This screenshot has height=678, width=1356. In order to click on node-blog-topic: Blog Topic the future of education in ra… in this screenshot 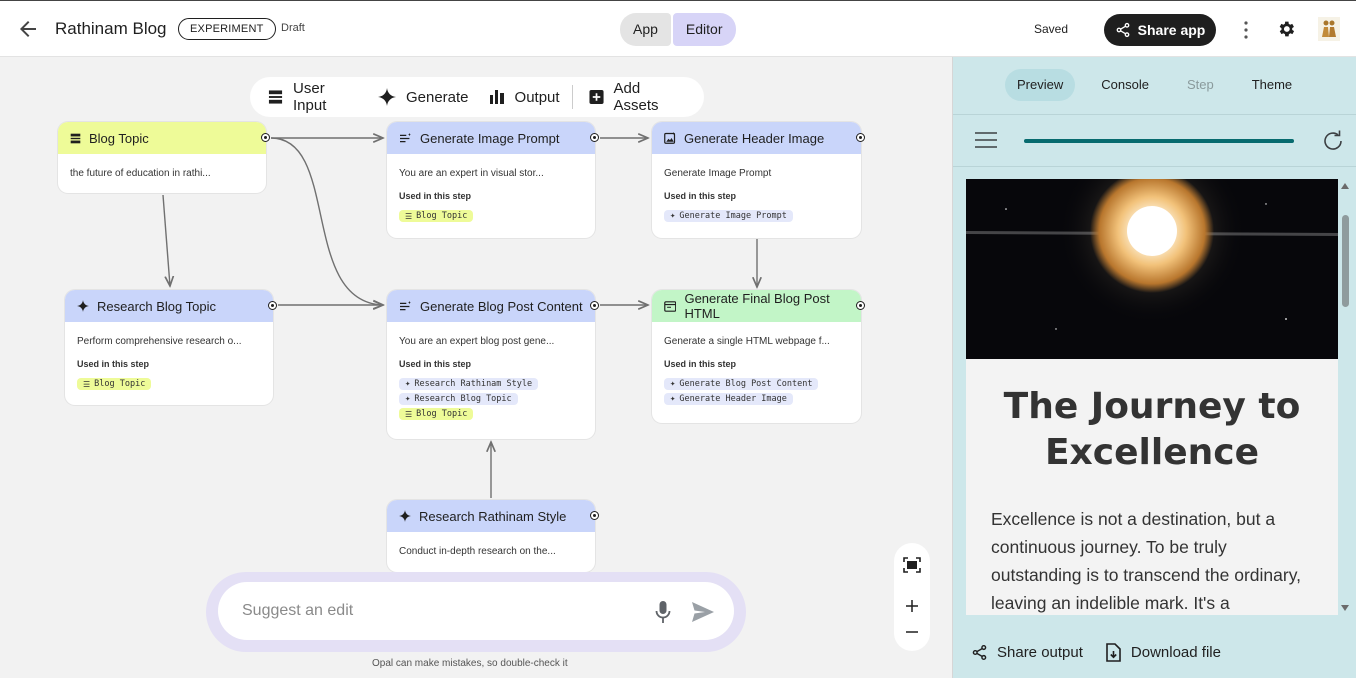, I will do `click(164, 157)`.